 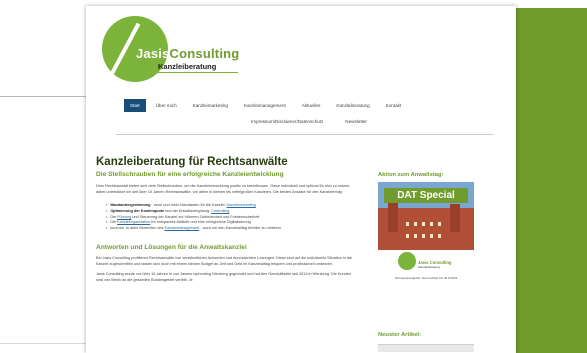 I want to click on nav-item-kontakt: Kontakt, so click(x=394, y=105).